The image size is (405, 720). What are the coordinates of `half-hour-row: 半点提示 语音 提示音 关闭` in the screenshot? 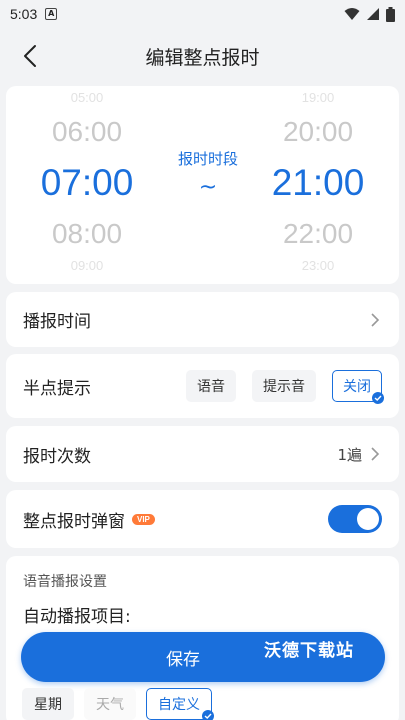 It's located at (202, 386).